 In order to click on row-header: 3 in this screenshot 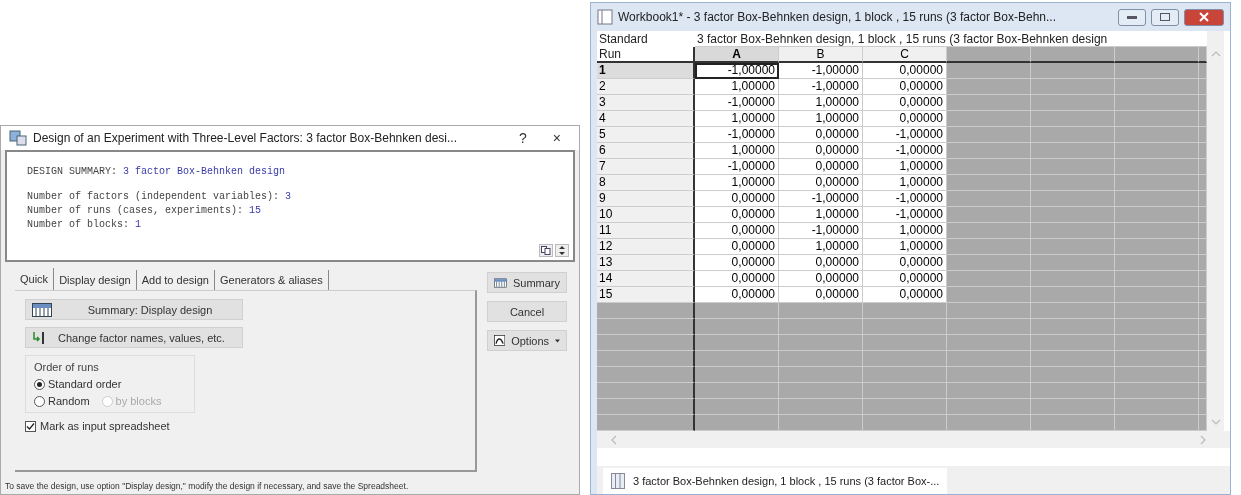, I will do `click(646, 103)`.